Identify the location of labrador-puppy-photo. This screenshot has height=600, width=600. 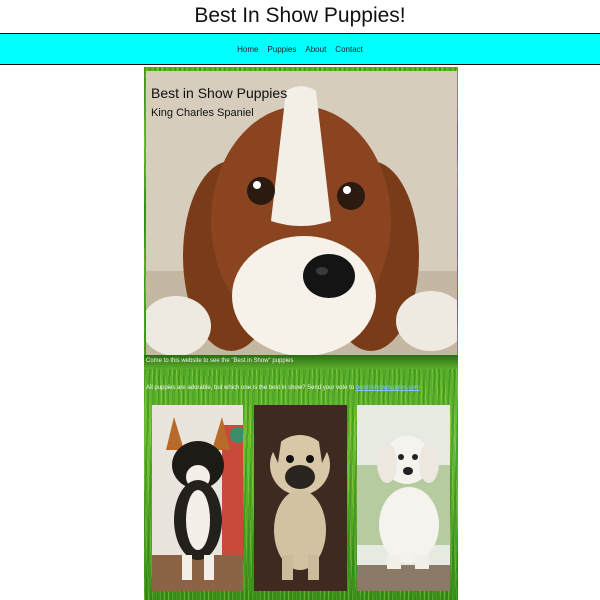
(403, 498).